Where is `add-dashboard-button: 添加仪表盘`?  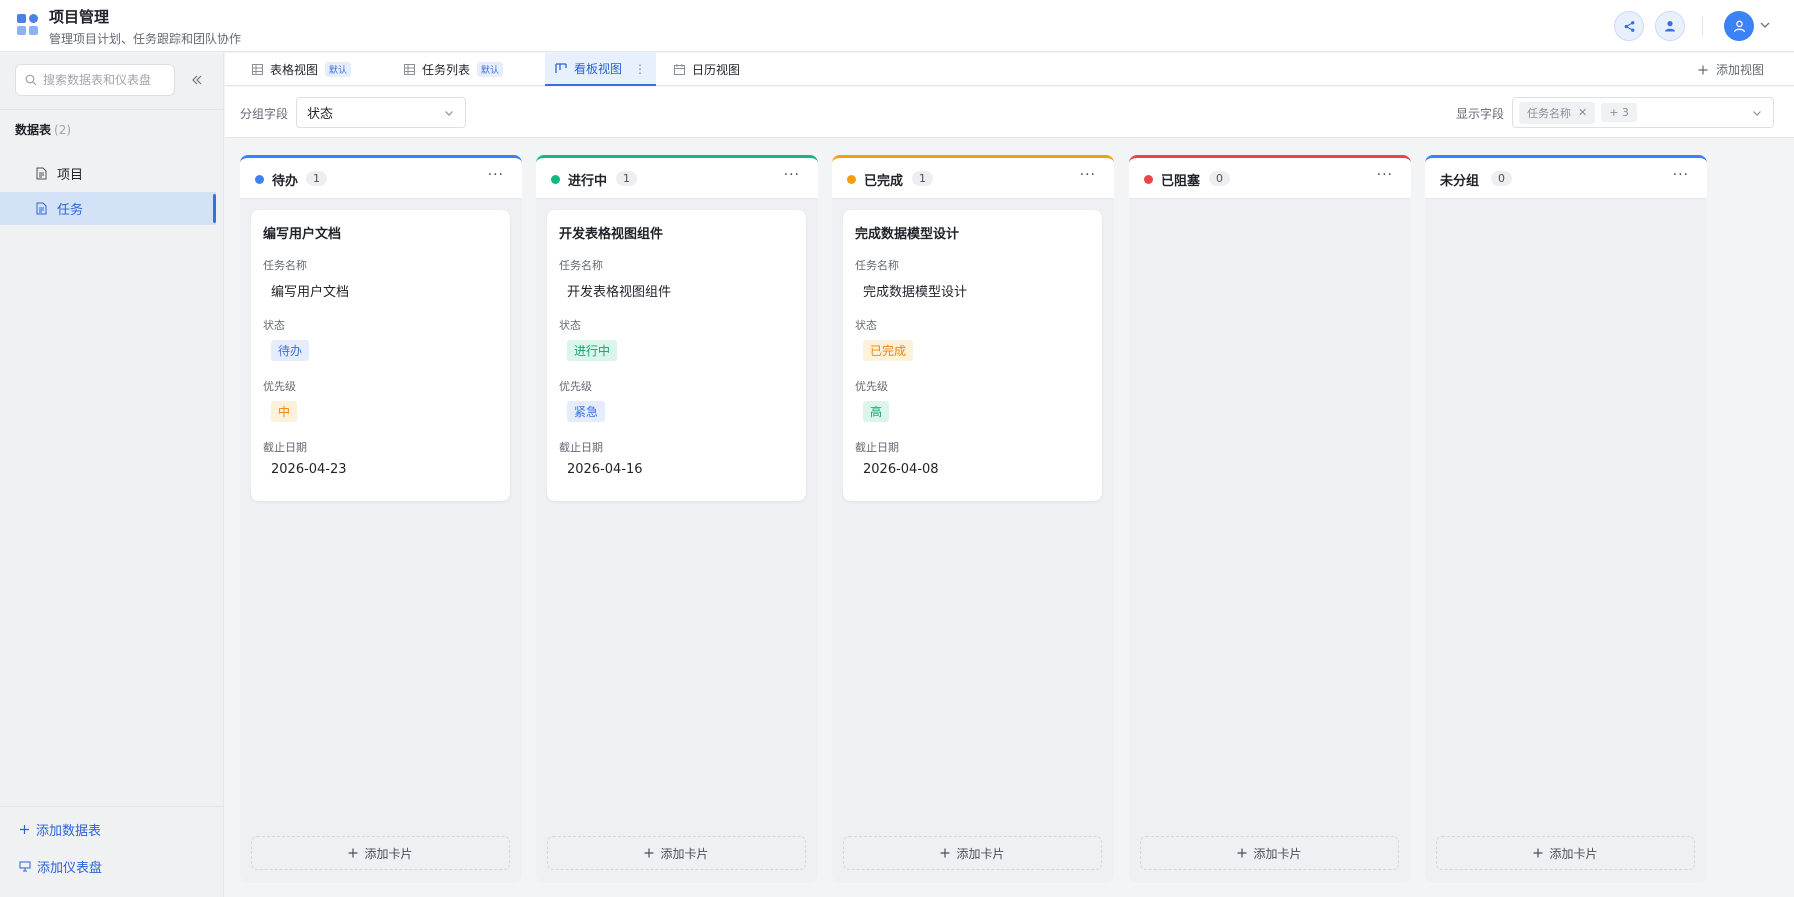 add-dashboard-button: 添加仪表盘 is located at coordinates (60, 866).